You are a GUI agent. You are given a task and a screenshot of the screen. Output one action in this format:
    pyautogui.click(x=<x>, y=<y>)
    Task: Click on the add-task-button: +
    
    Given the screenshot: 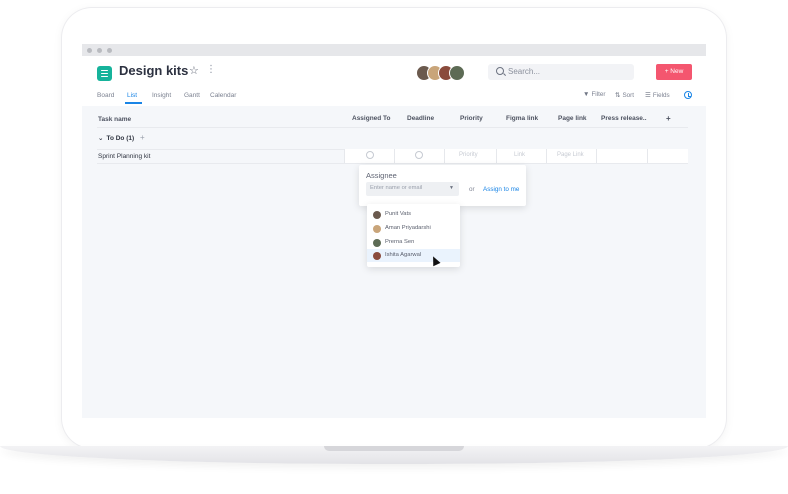 What is the action you would take?
    pyautogui.click(x=142, y=137)
    